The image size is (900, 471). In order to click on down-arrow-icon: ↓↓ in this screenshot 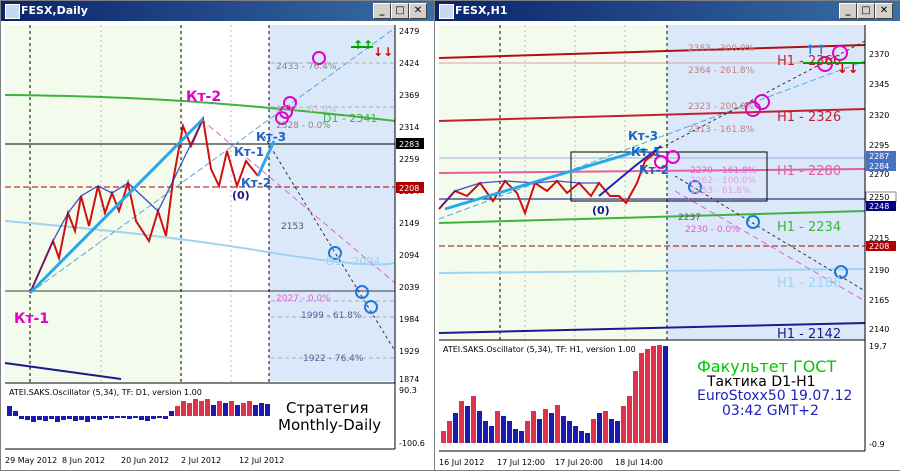, I will do `click(383, 52)`.